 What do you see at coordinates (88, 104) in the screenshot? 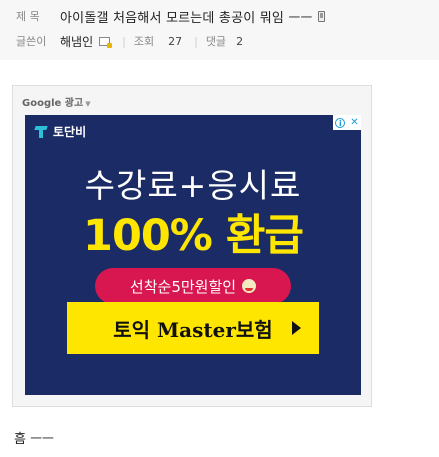
I see `caret-down-icon: ▼` at bounding box center [88, 104].